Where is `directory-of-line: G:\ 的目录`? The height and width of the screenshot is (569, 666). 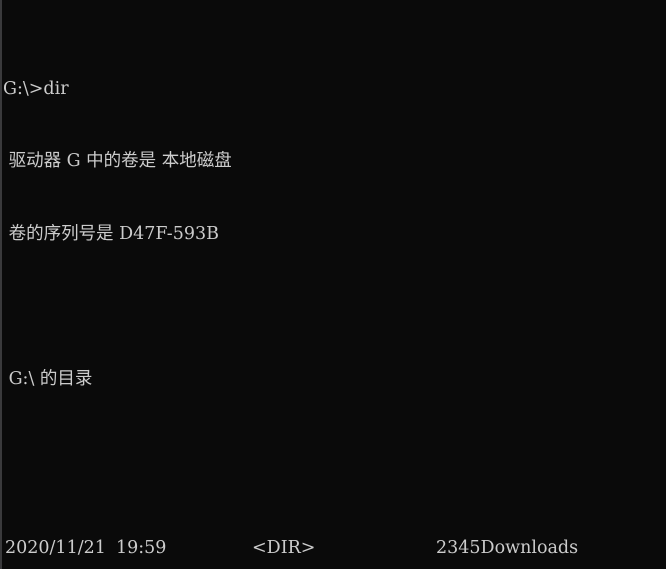
directory-of-line: G:\ 的目录 is located at coordinates (48, 378).